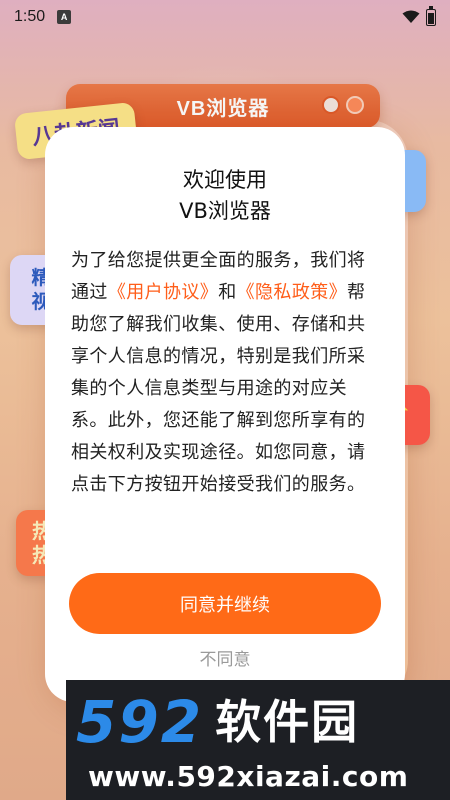 This screenshot has width=450, height=800. What do you see at coordinates (140, 722) in the screenshot?
I see `watermark-logo-number: 592` at bounding box center [140, 722].